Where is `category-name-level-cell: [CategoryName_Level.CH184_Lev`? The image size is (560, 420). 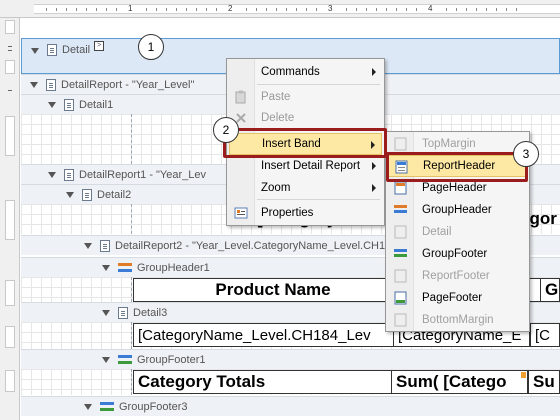
category-name-level-cell: [CategoryName_Level.CH184_Lev is located at coordinates (273, 335).